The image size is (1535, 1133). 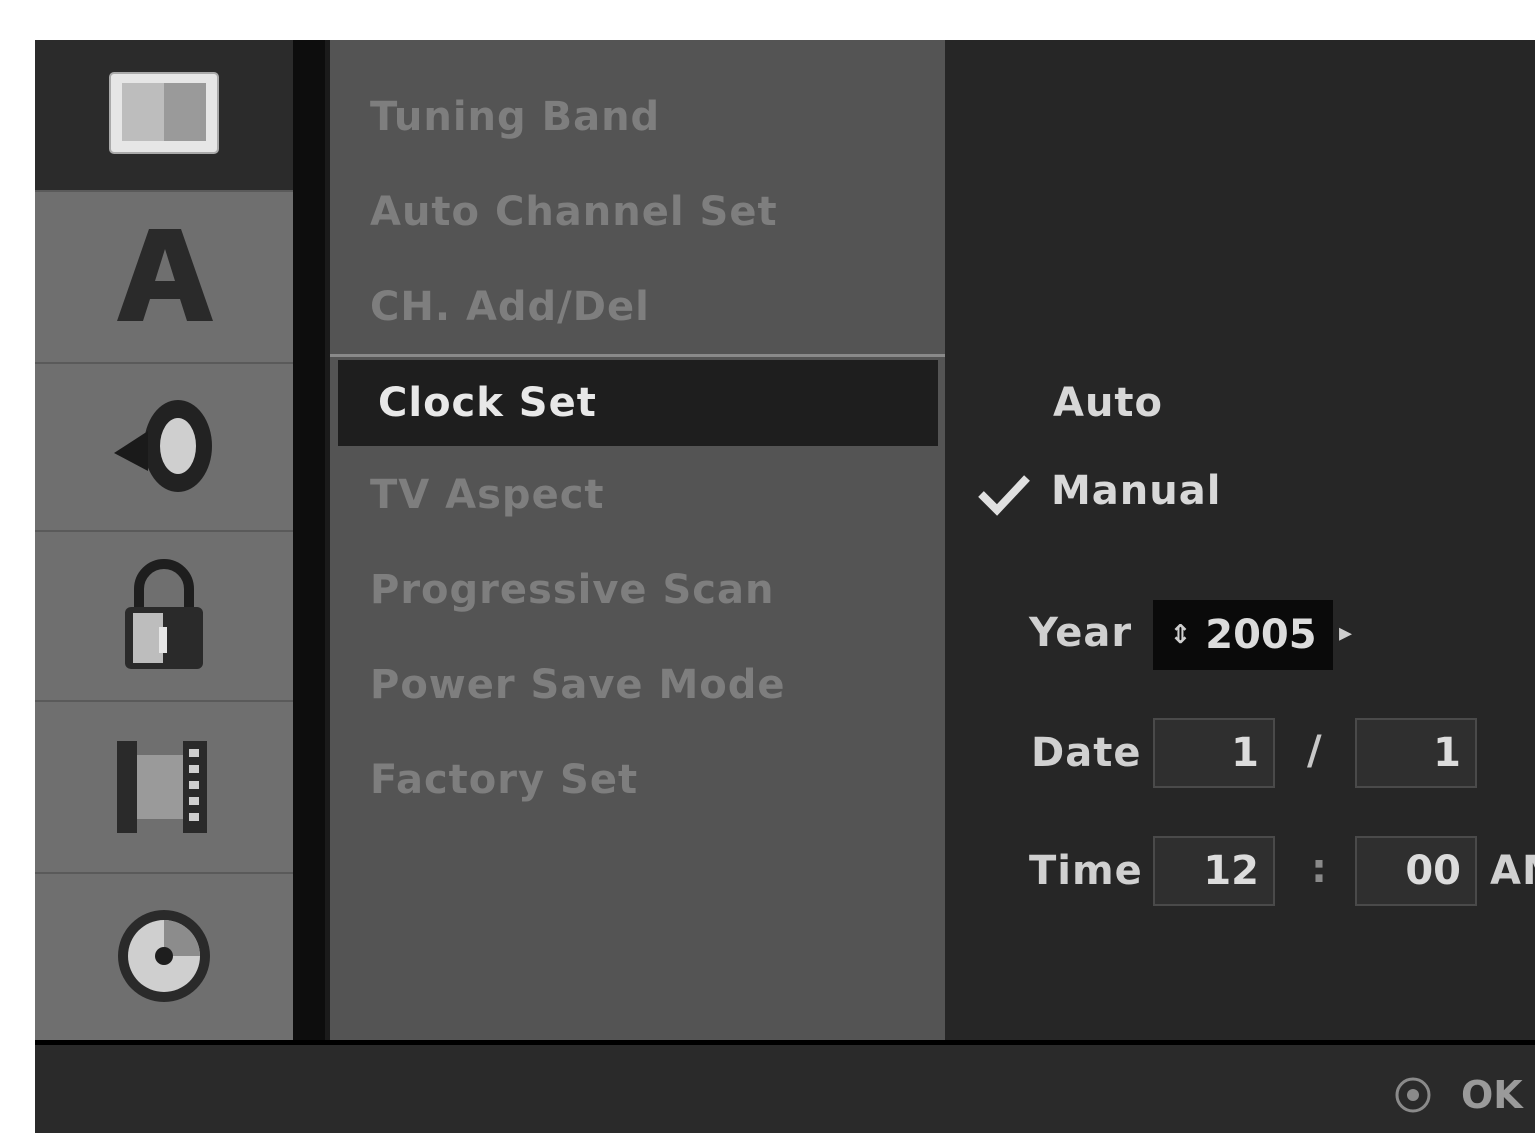 What do you see at coordinates (637, 590) in the screenshot?
I see `menu-item-progressive-scan: Progressive Scan` at bounding box center [637, 590].